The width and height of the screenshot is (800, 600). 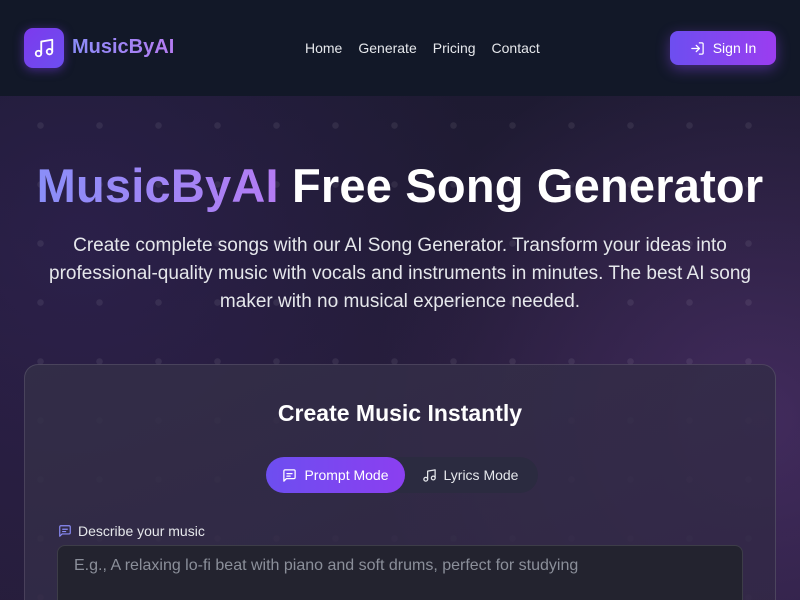 What do you see at coordinates (454, 48) in the screenshot?
I see `nav-pricing: Pricing` at bounding box center [454, 48].